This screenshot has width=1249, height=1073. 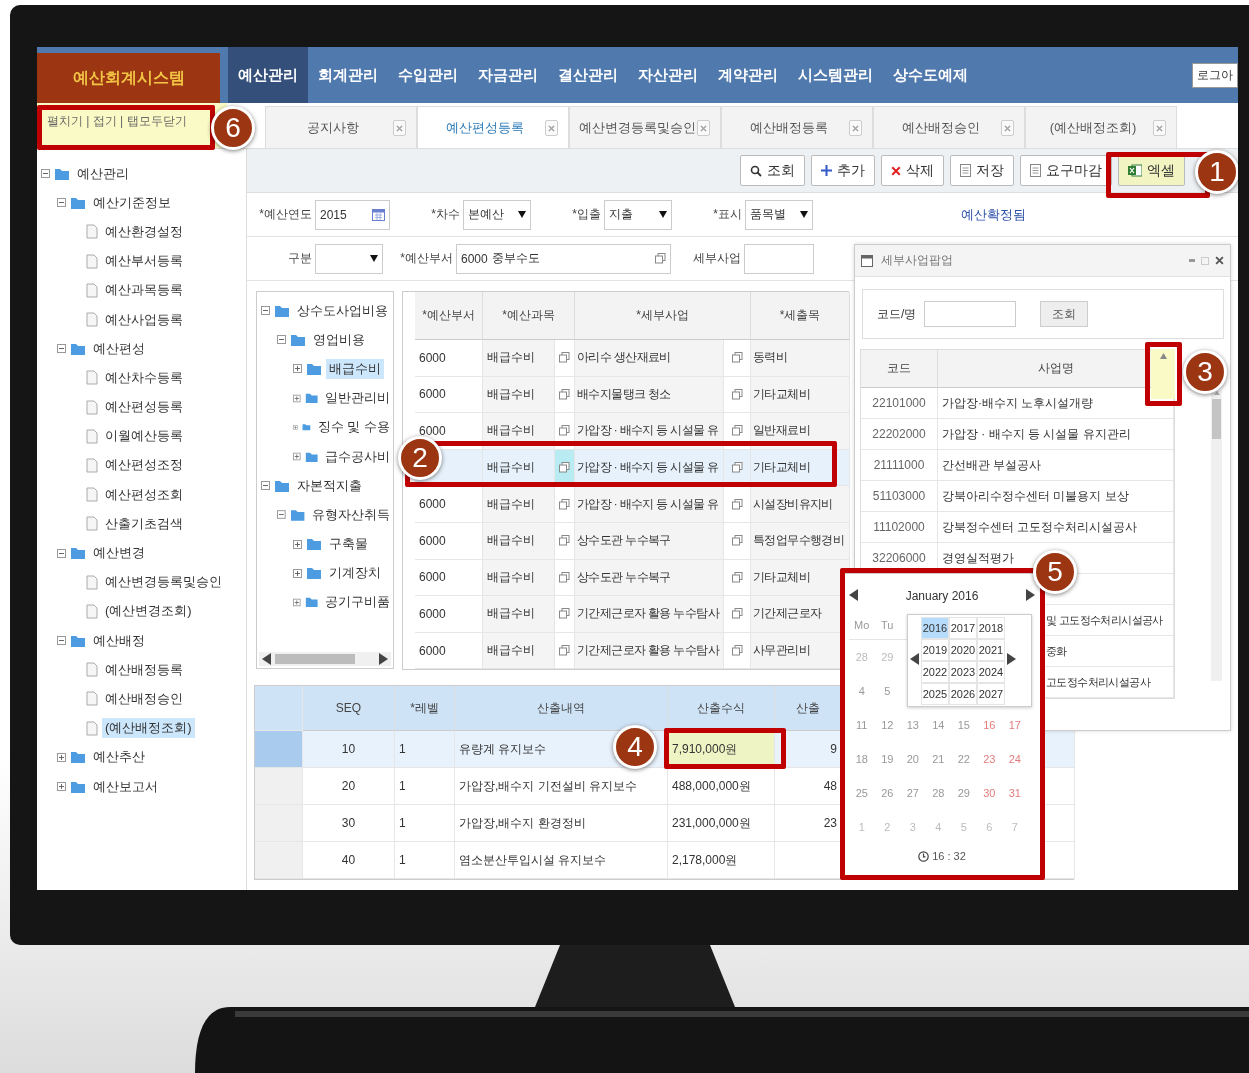 What do you see at coordinates (963, 649) in the screenshot?
I see `year-option: 2020` at bounding box center [963, 649].